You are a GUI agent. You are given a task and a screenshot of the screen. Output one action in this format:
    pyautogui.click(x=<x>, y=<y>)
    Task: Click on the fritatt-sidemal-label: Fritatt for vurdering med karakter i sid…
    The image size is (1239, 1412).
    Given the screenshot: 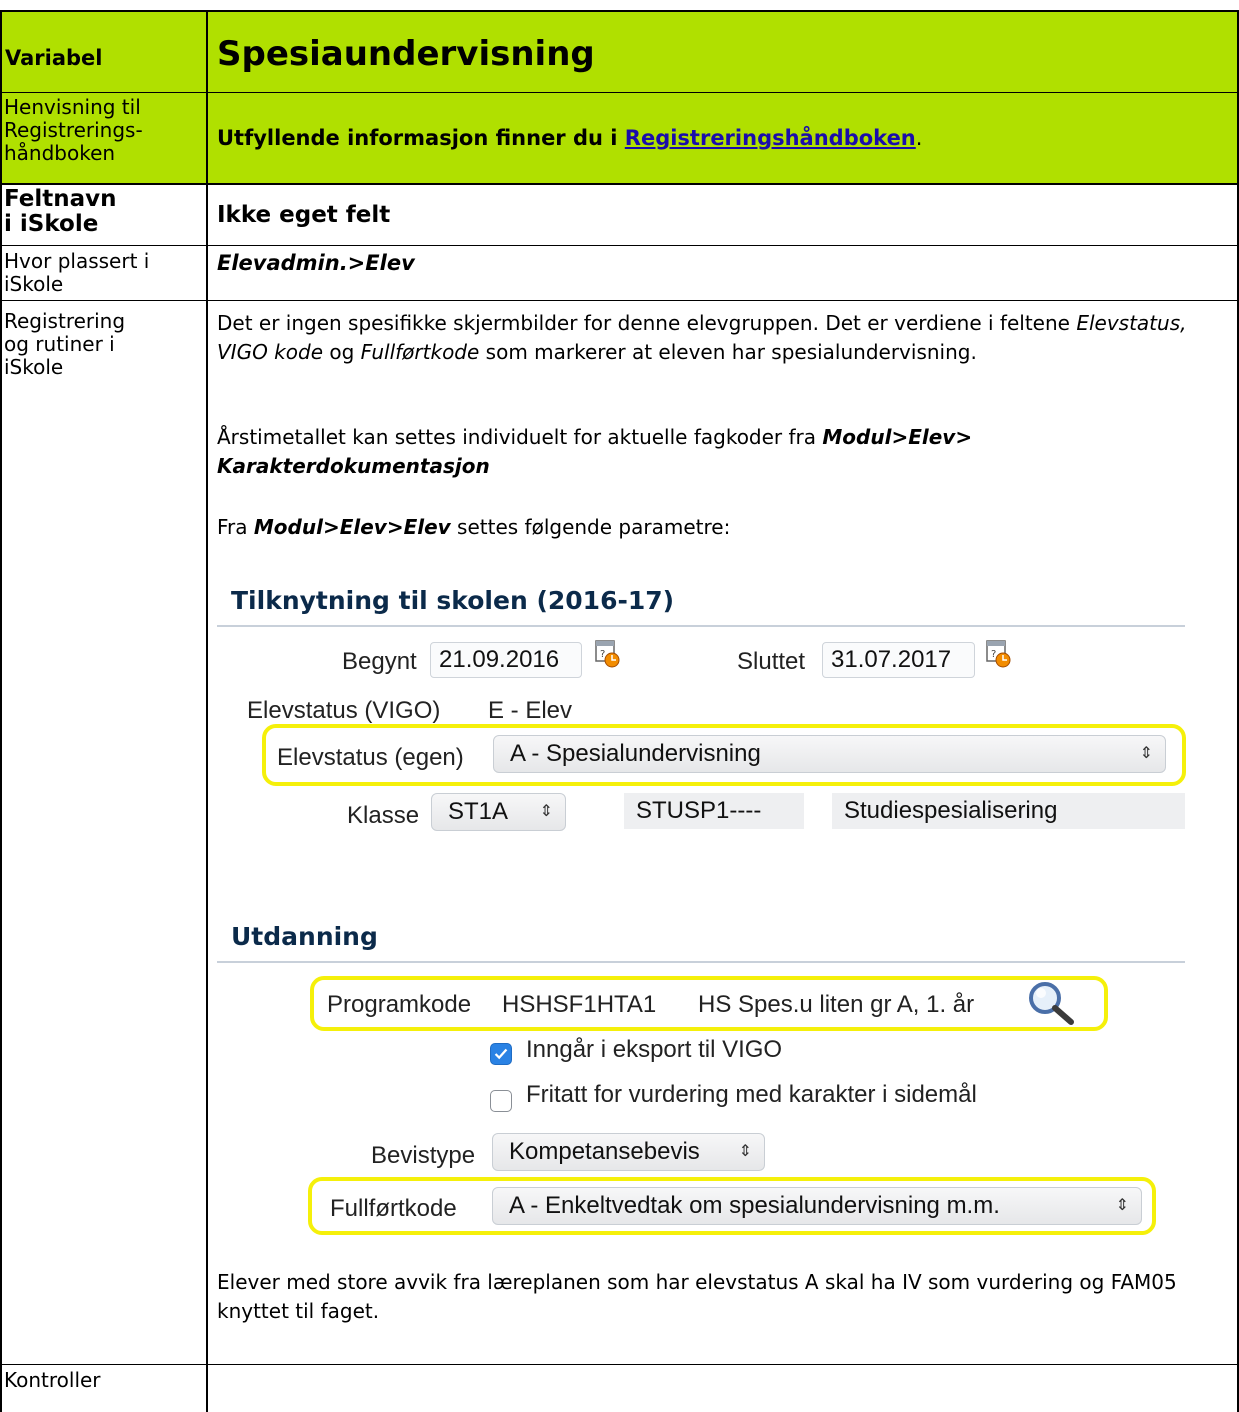 What is the action you would take?
    pyautogui.click(x=751, y=1094)
    